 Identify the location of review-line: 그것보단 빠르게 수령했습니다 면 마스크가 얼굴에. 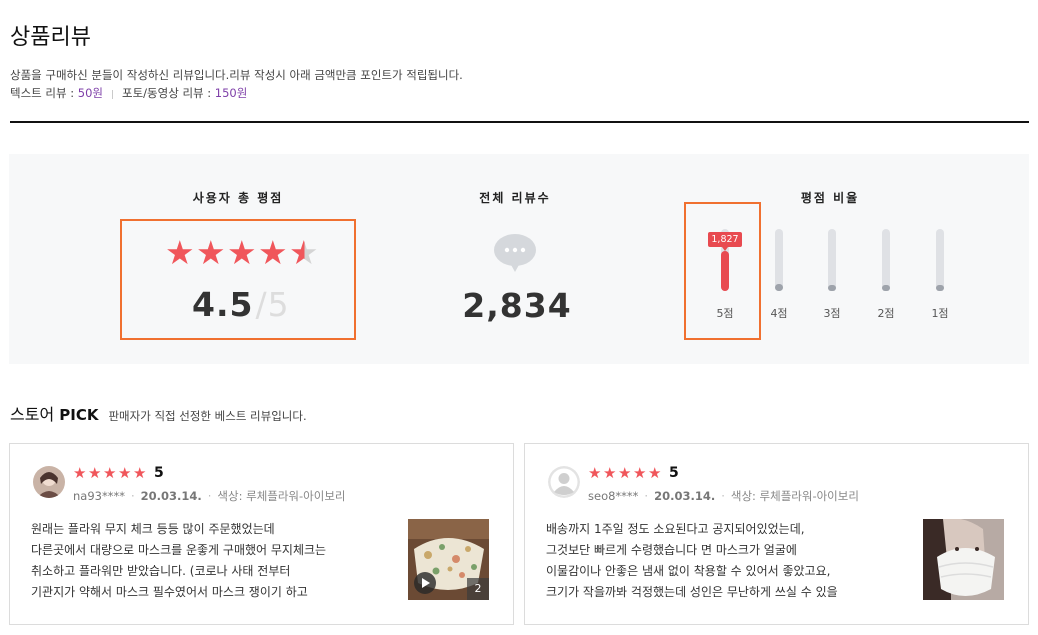
(671, 550).